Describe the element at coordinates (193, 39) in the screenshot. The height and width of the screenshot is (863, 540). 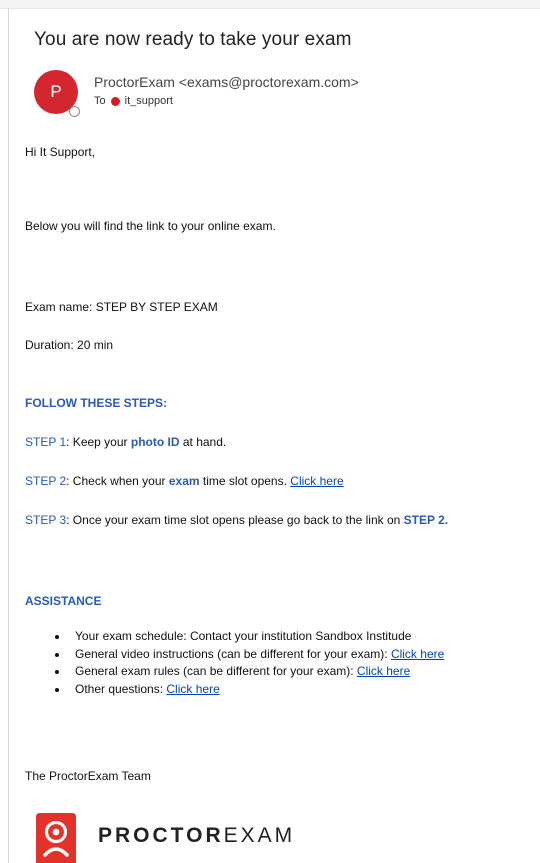
I see `email-subject: You are now ready to take your exam` at that location.